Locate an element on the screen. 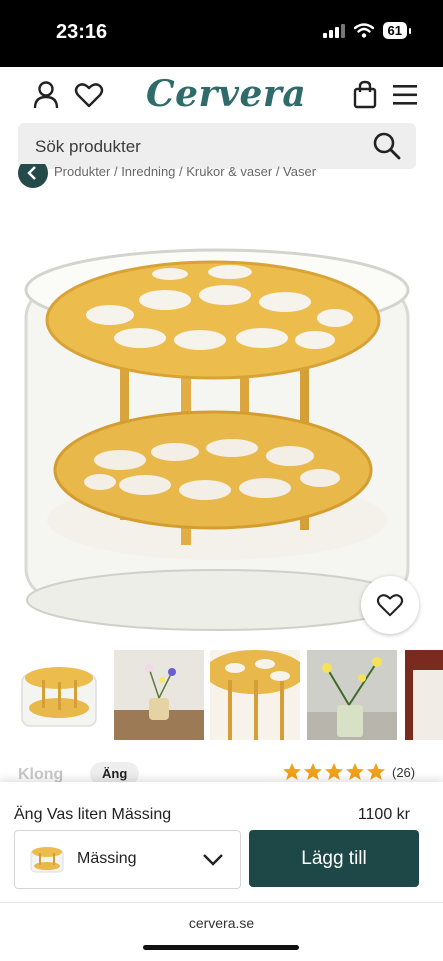  chevron-down-icon is located at coordinates (213, 860).